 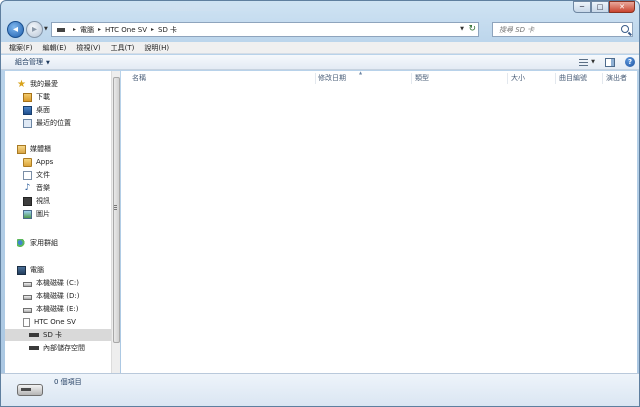 I want to click on nav-item-drive-d: 本機磁碟 (D:), so click(x=51, y=296).